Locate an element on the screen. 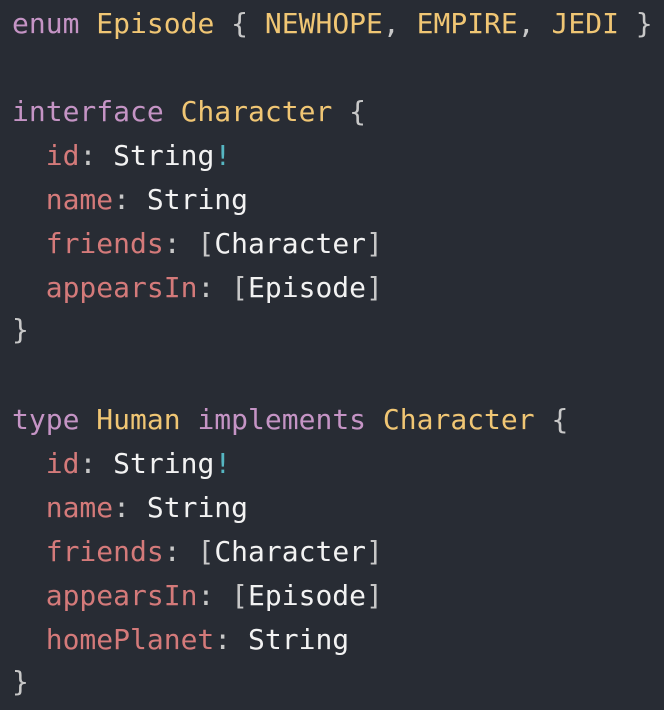 The height and width of the screenshot is (710, 664). code-token: homePlanet is located at coordinates (130, 639).